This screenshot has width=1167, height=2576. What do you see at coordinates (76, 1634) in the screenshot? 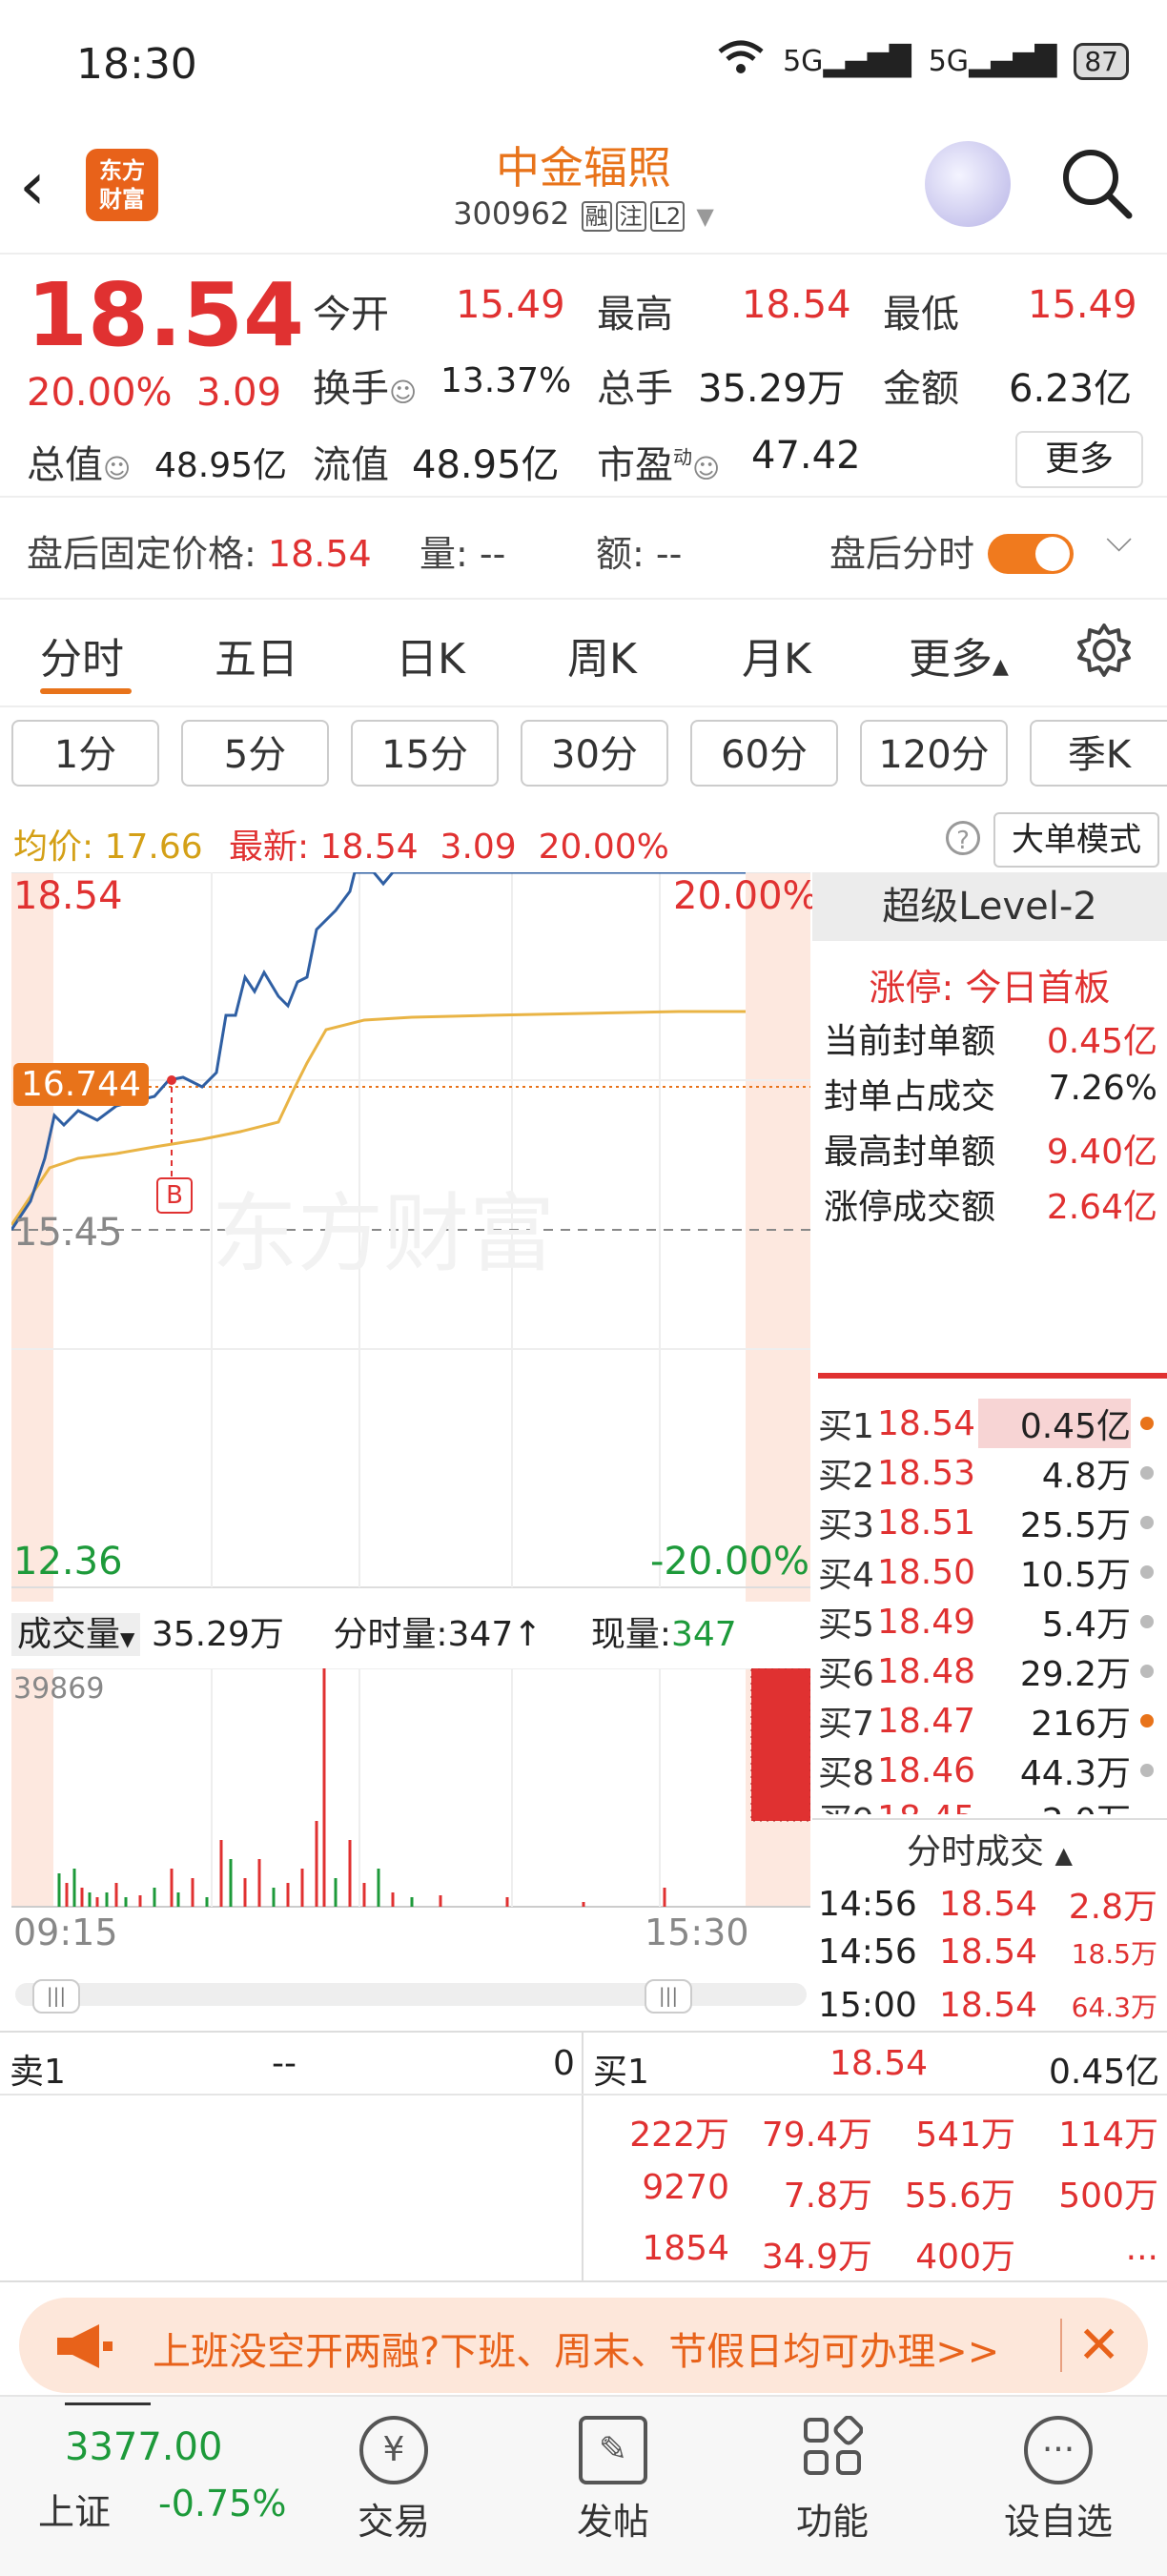
I see `volume-selector: 成交量▼` at bounding box center [76, 1634].